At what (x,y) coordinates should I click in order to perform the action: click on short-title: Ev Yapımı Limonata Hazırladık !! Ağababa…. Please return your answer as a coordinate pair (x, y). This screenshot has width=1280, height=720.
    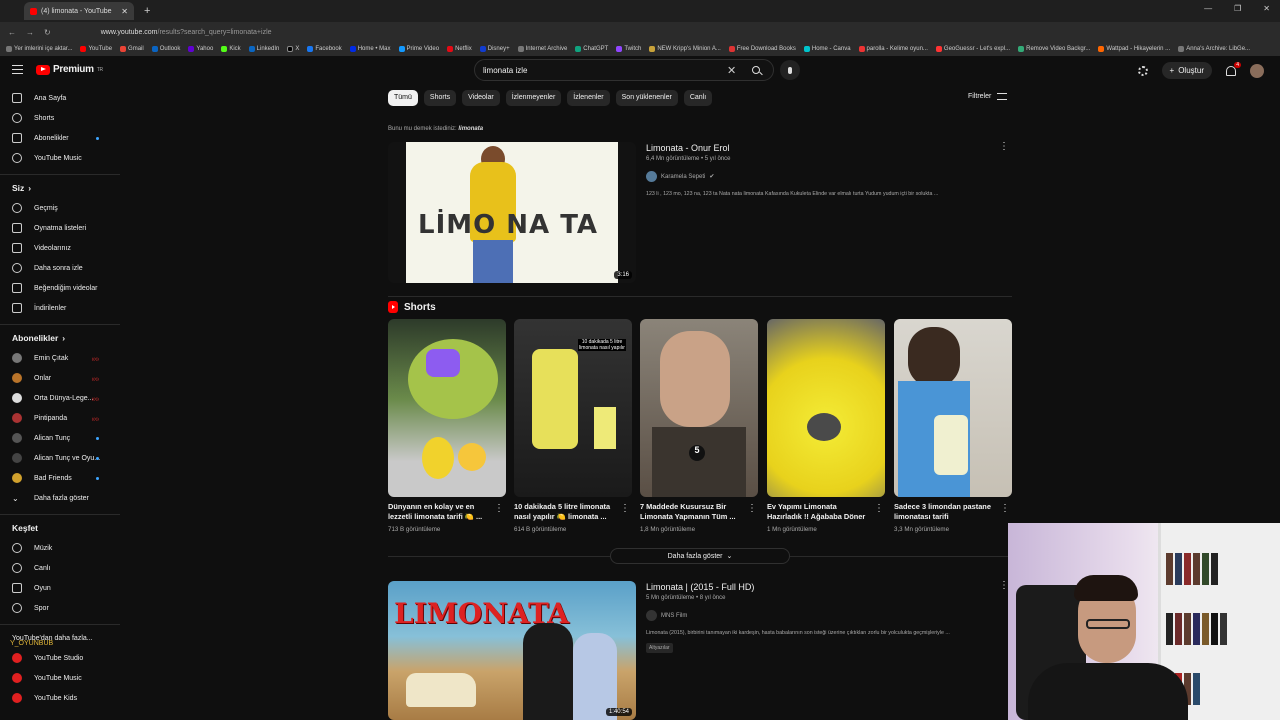
    Looking at the image, I should click on (819, 512).